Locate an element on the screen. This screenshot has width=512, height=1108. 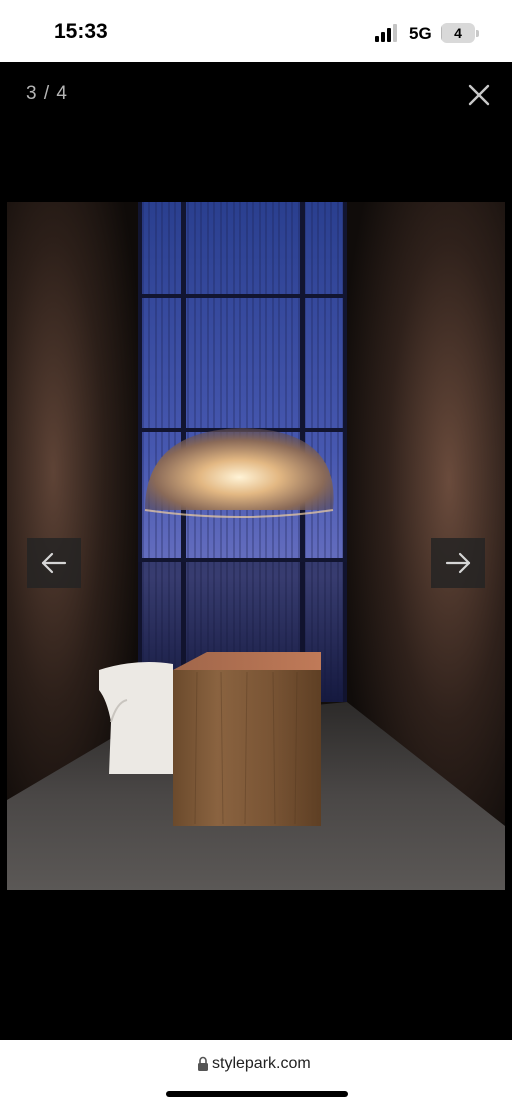
battery-level-label: 4 is located at coordinates (458, 33).